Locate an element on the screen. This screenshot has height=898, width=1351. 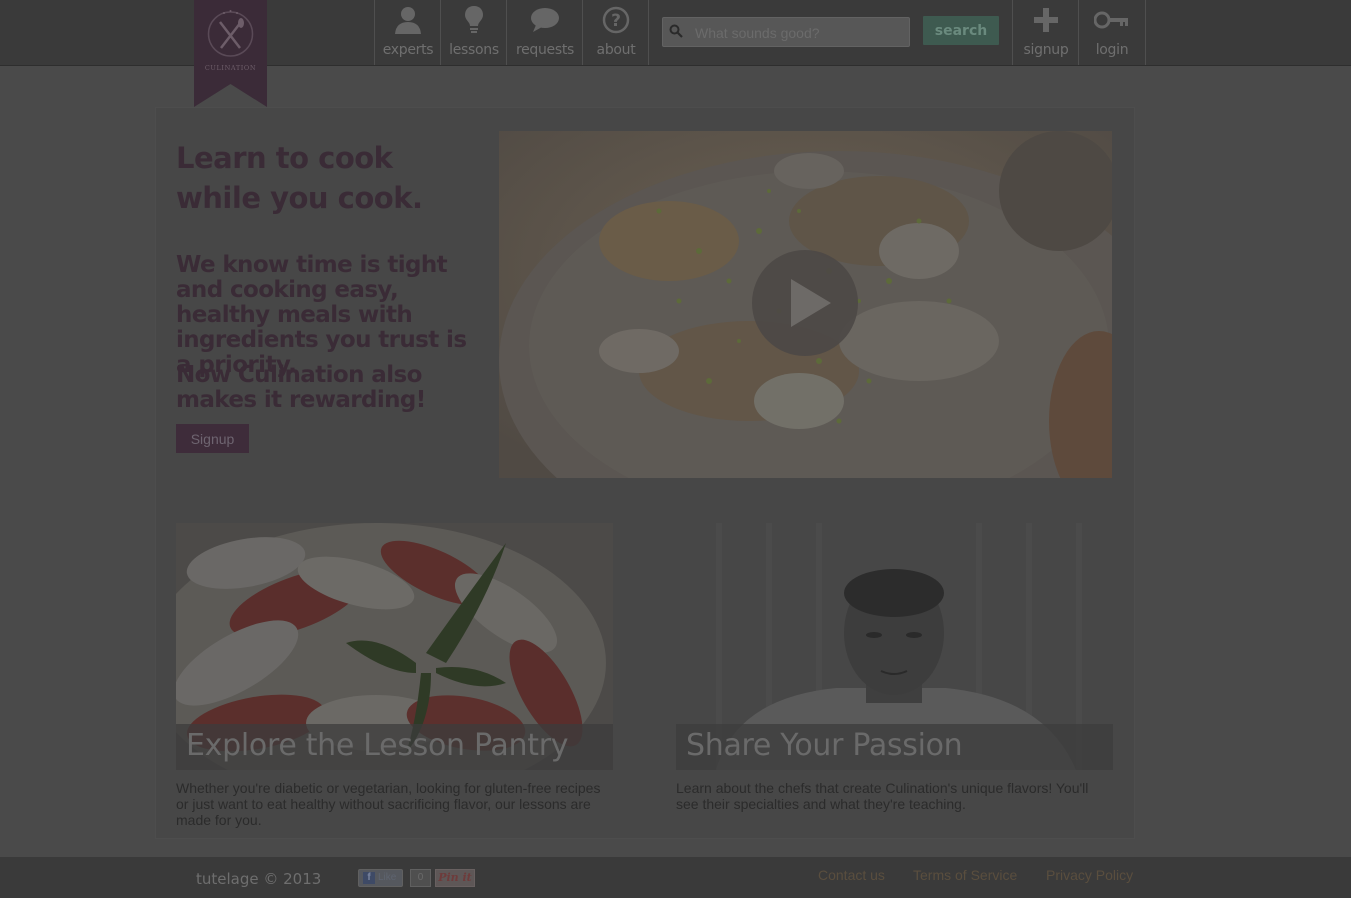
facebook-like-label: Like is located at coordinates (387, 877).